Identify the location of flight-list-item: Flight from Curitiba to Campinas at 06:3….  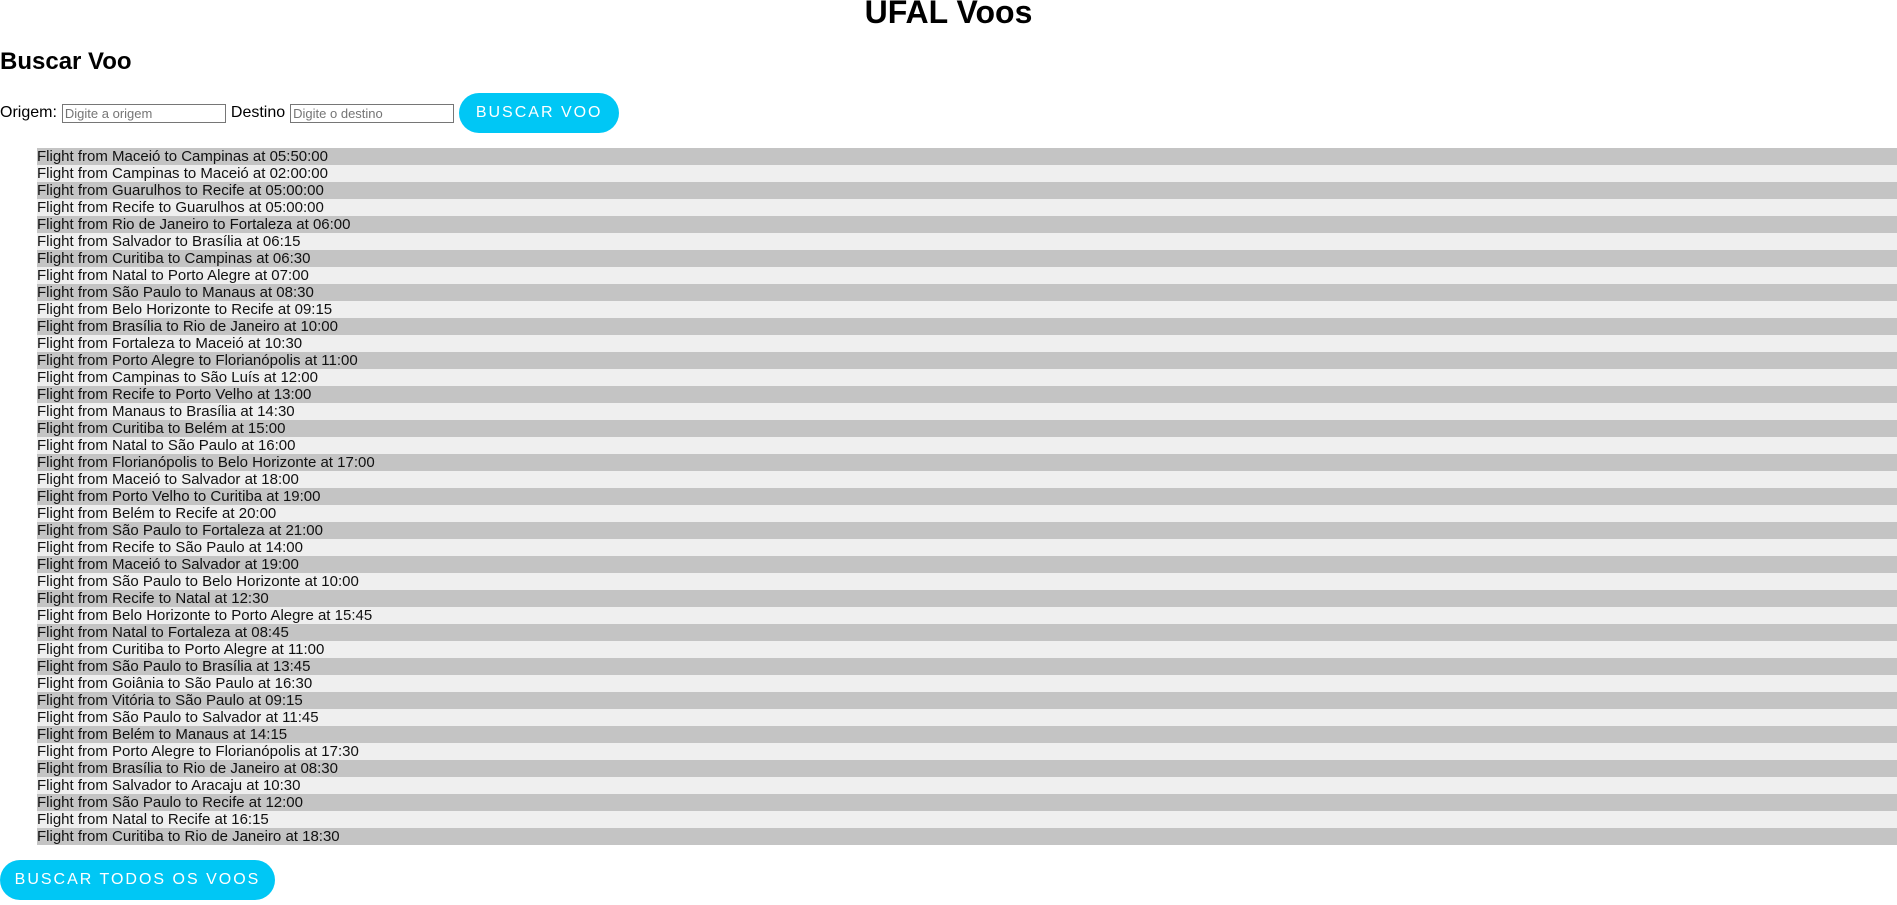
(967, 258).